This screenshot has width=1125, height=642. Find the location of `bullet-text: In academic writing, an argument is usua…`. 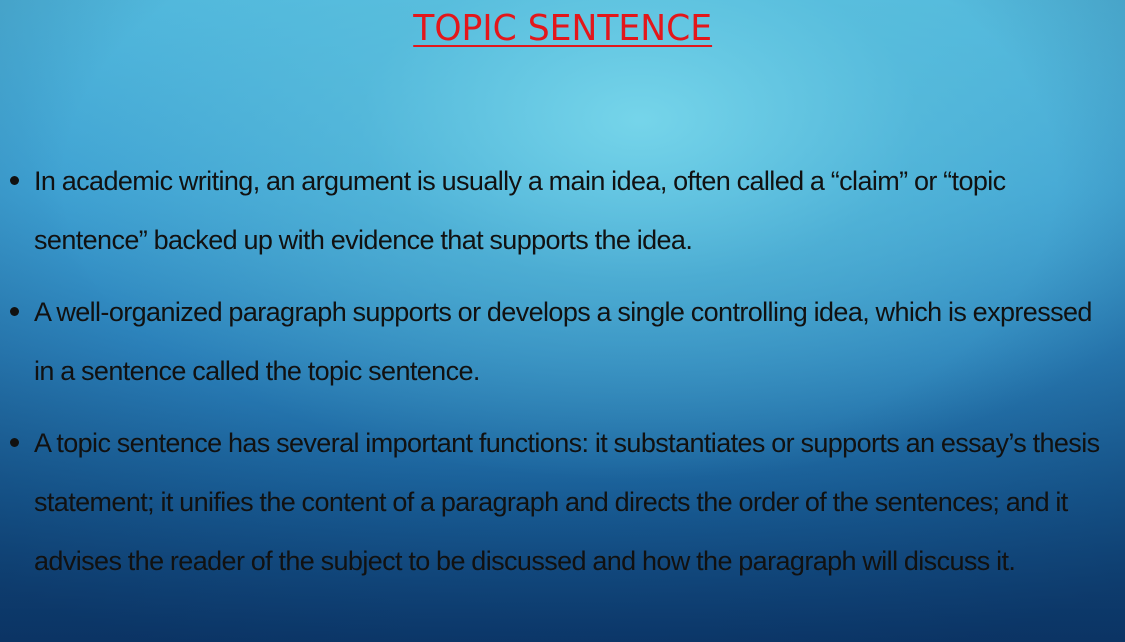

bullet-text: In academic writing, an argument is usua… is located at coordinates (520, 210).